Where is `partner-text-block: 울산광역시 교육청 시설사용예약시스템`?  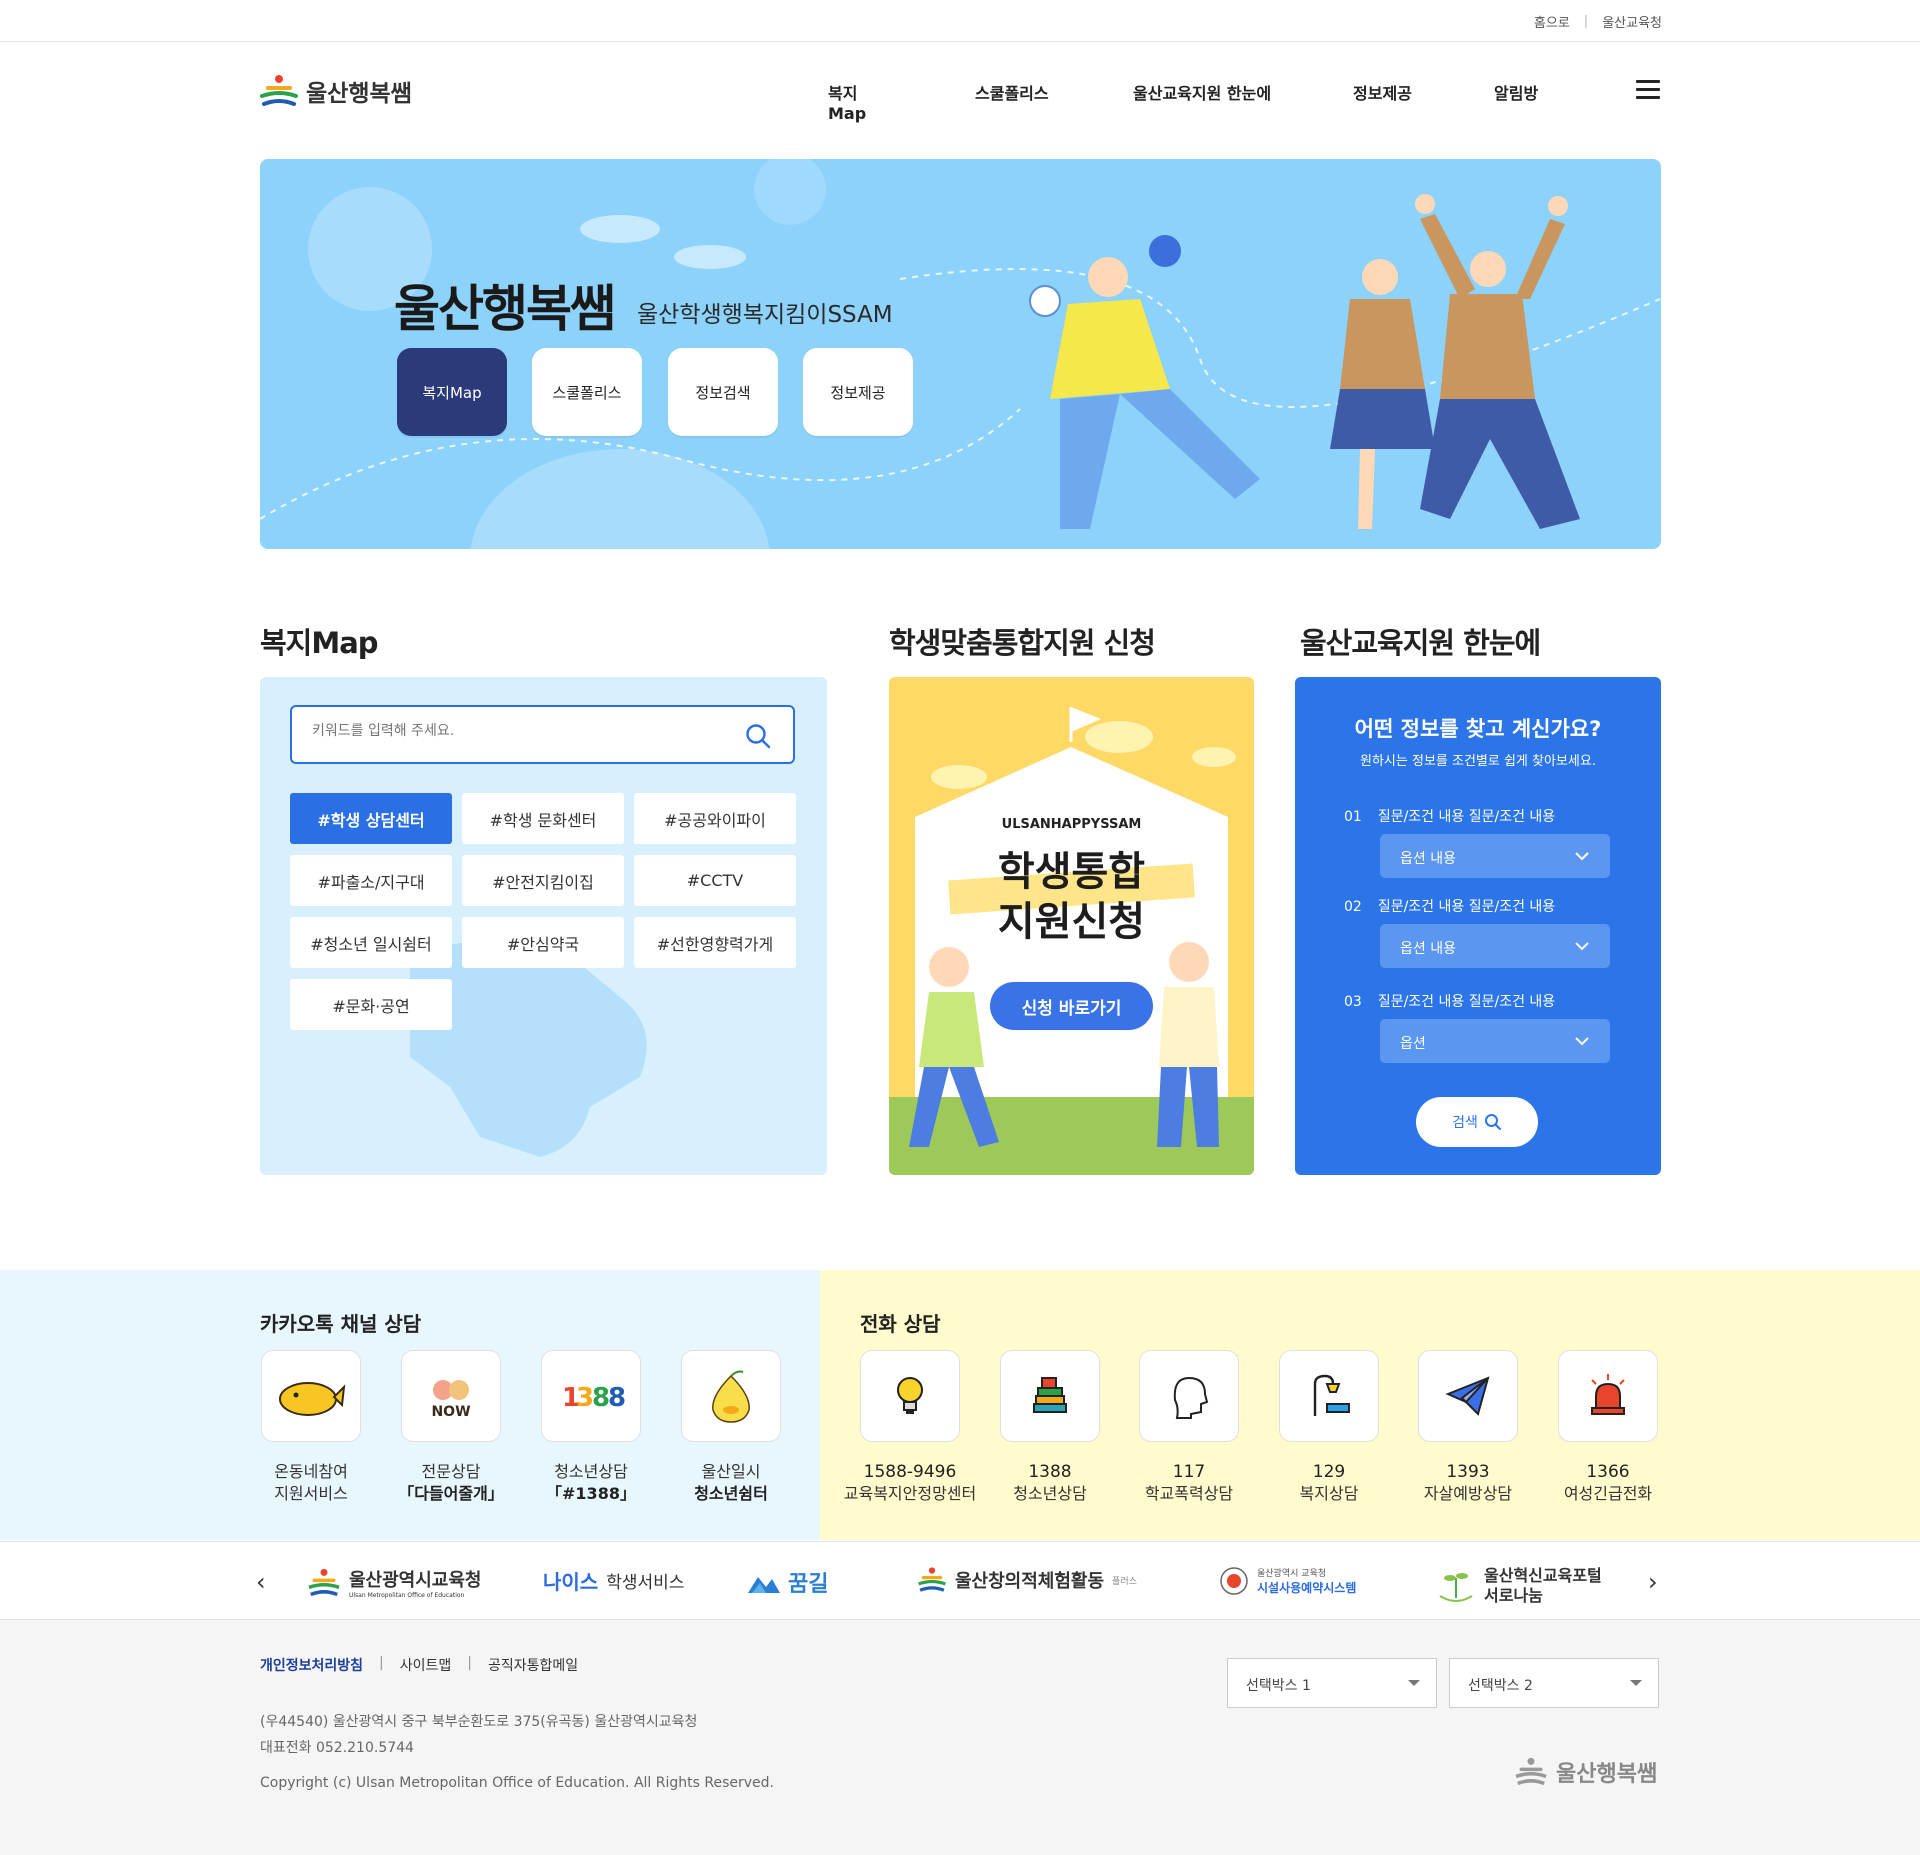 partner-text-block: 울산광역시 교육청 시설사용예약시스템 is located at coordinates (1306, 1581).